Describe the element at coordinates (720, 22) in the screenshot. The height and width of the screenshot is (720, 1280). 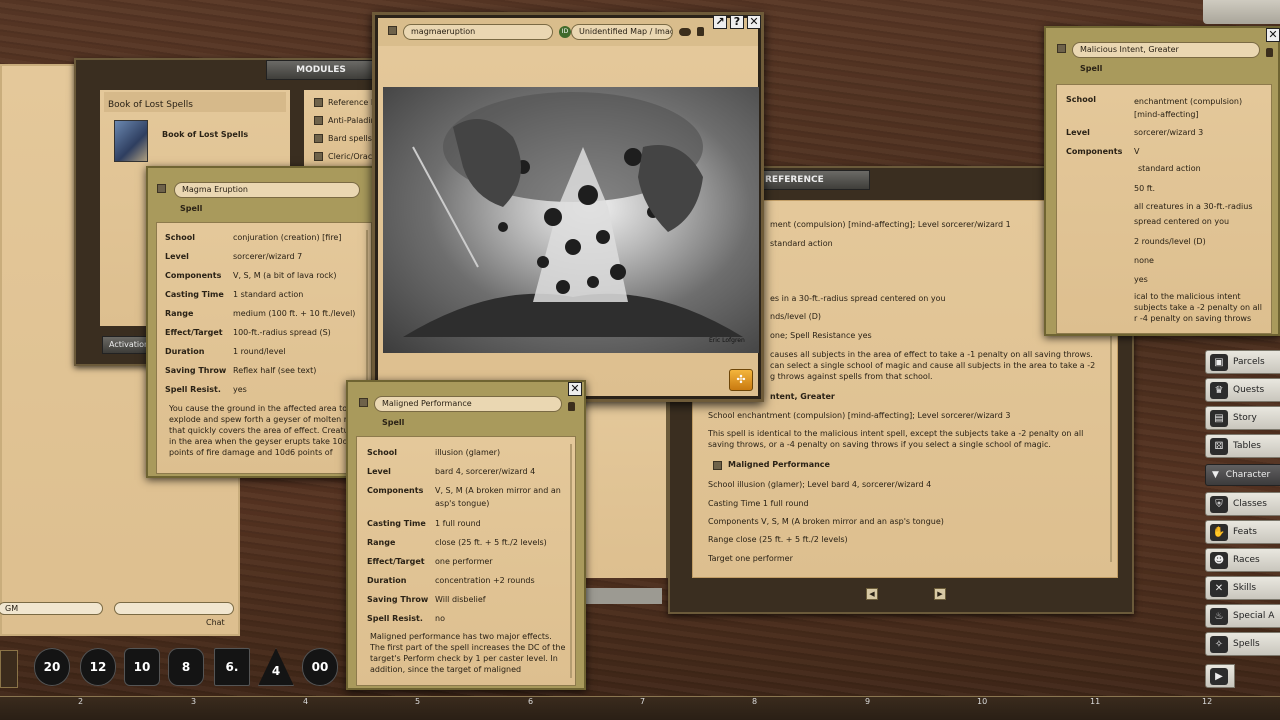
I see `expand-icon: ↗` at that location.